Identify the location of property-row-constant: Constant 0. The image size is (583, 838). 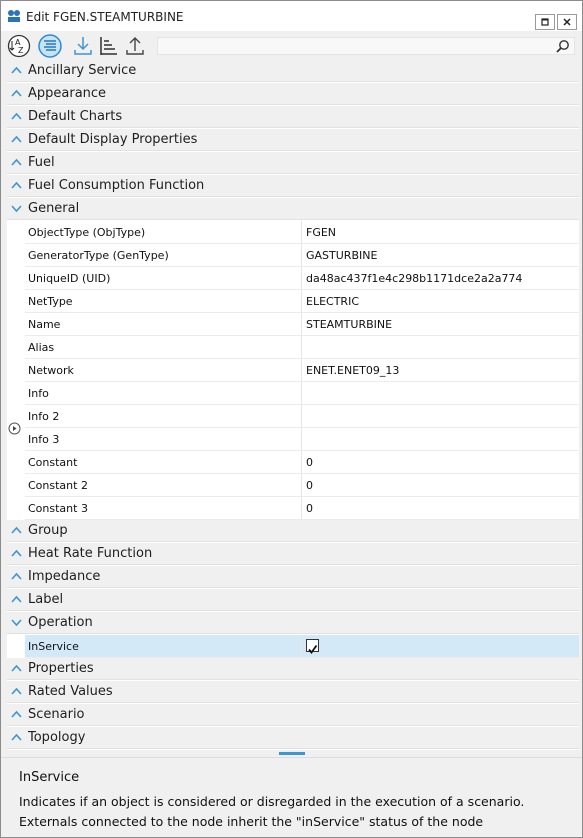
(302, 462).